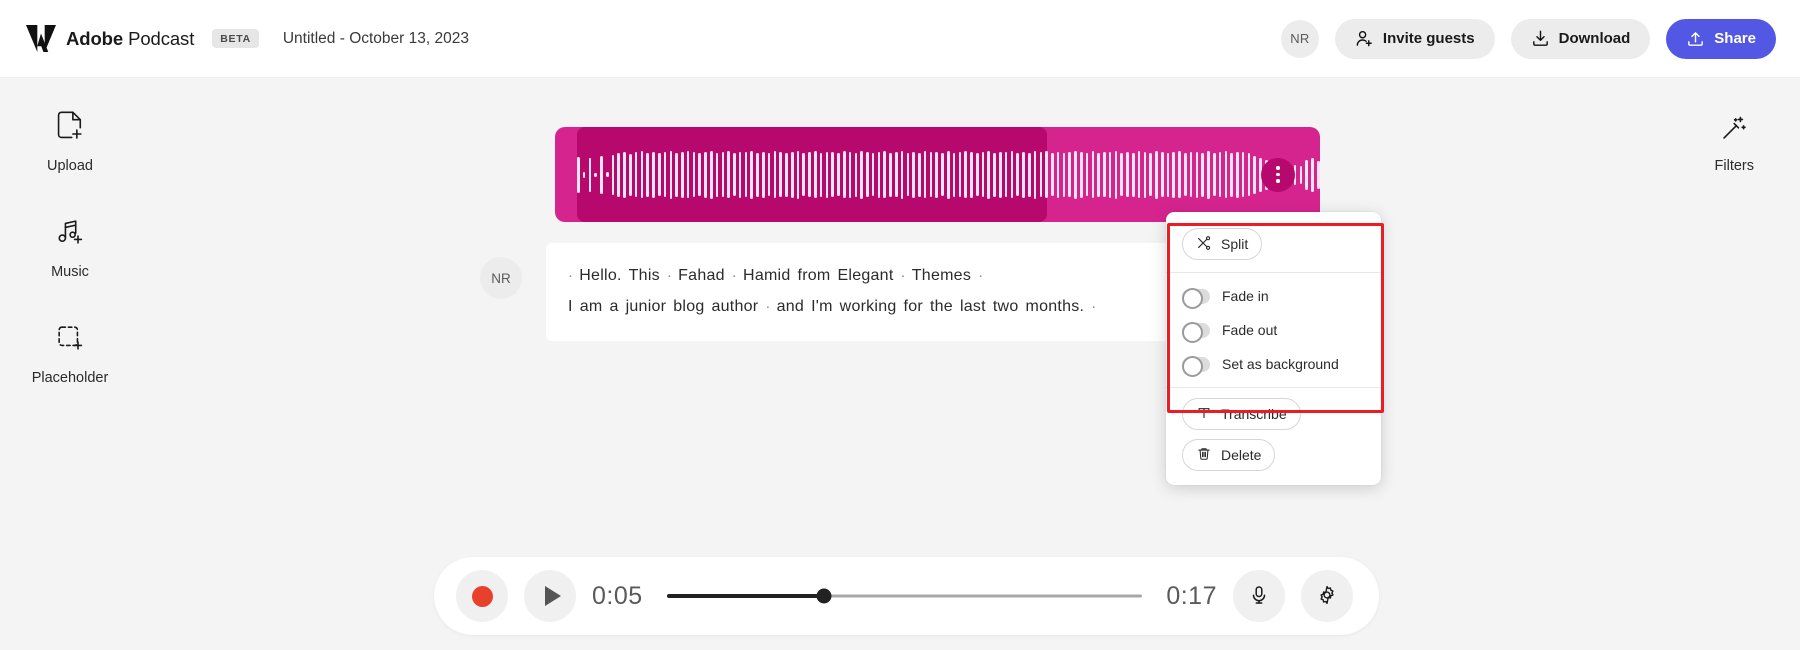 The height and width of the screenshot is (650, 1800). What do you see at coordinates (1196, 298) in the screenshot?
I see `fade-in-toggle` at bounding box center [1196, 298].